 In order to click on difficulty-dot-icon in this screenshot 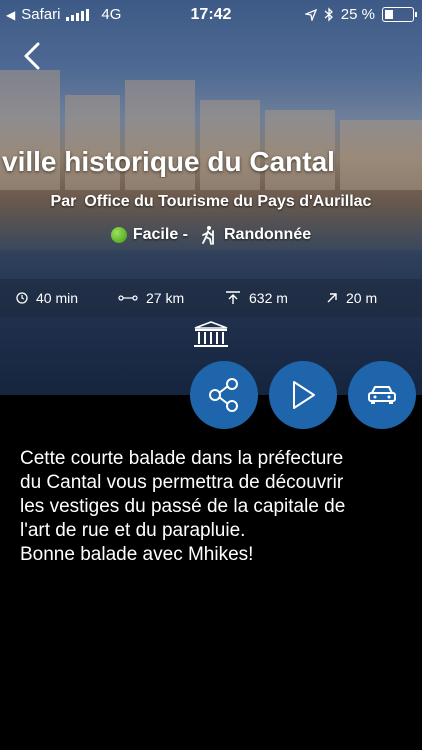, I will do `click(118, 235)`.